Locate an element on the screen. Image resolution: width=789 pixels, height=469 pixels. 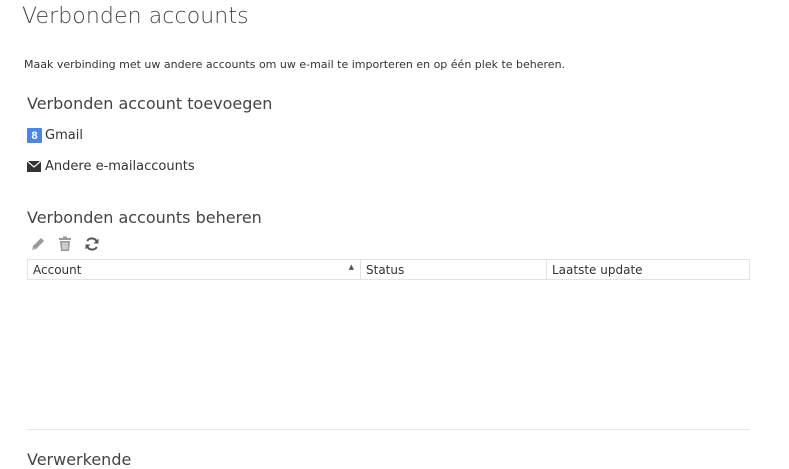
column-header-account: Account ▲ is located at coordinates (194, 269).